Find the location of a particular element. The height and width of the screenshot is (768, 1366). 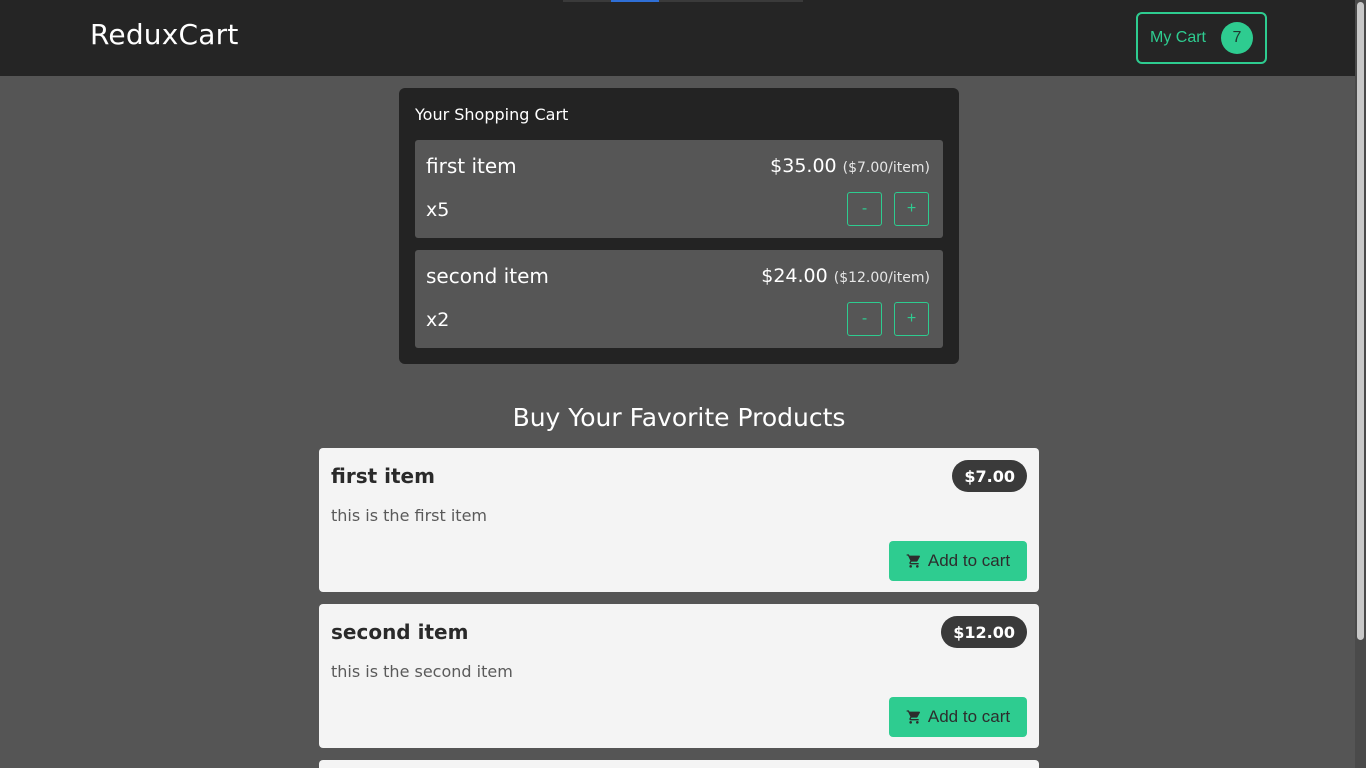

loading-bar is located at coordinates (683, 1).